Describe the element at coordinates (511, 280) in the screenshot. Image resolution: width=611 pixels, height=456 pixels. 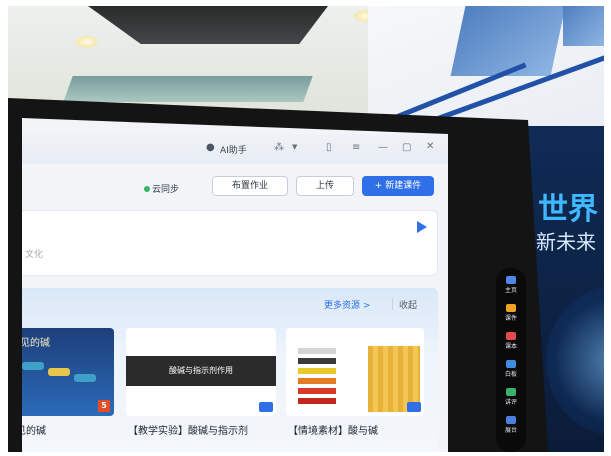
I see `home-icon` at that location.